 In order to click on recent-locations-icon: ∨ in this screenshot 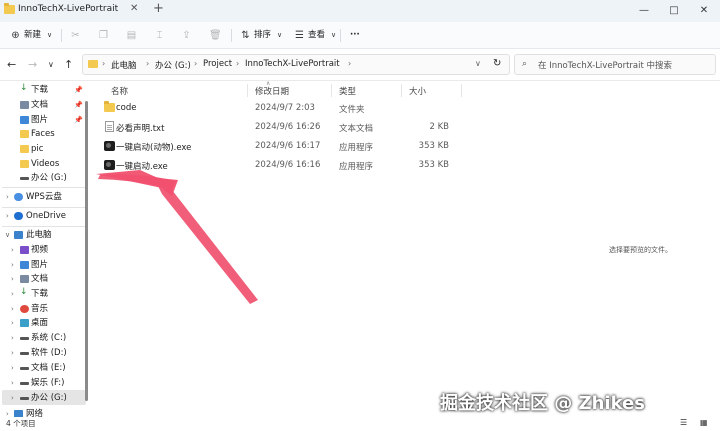, I will do `click(51, 64)`.